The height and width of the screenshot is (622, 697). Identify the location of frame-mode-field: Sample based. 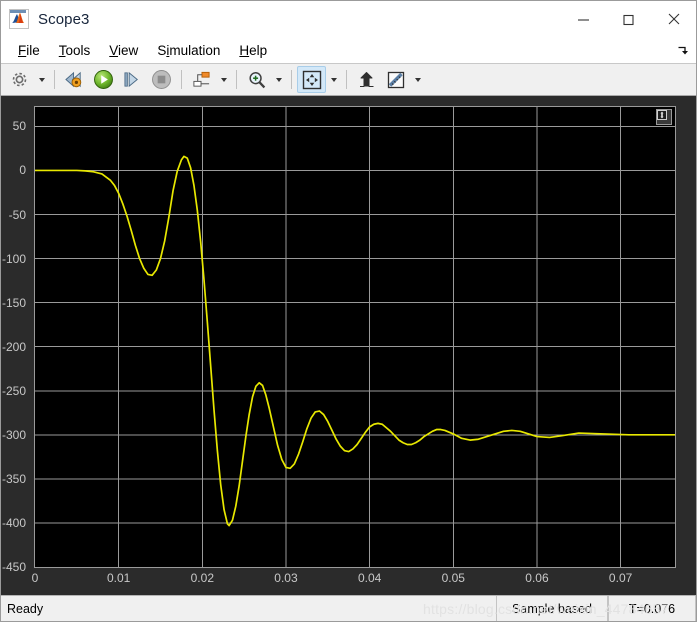
(552, 608).